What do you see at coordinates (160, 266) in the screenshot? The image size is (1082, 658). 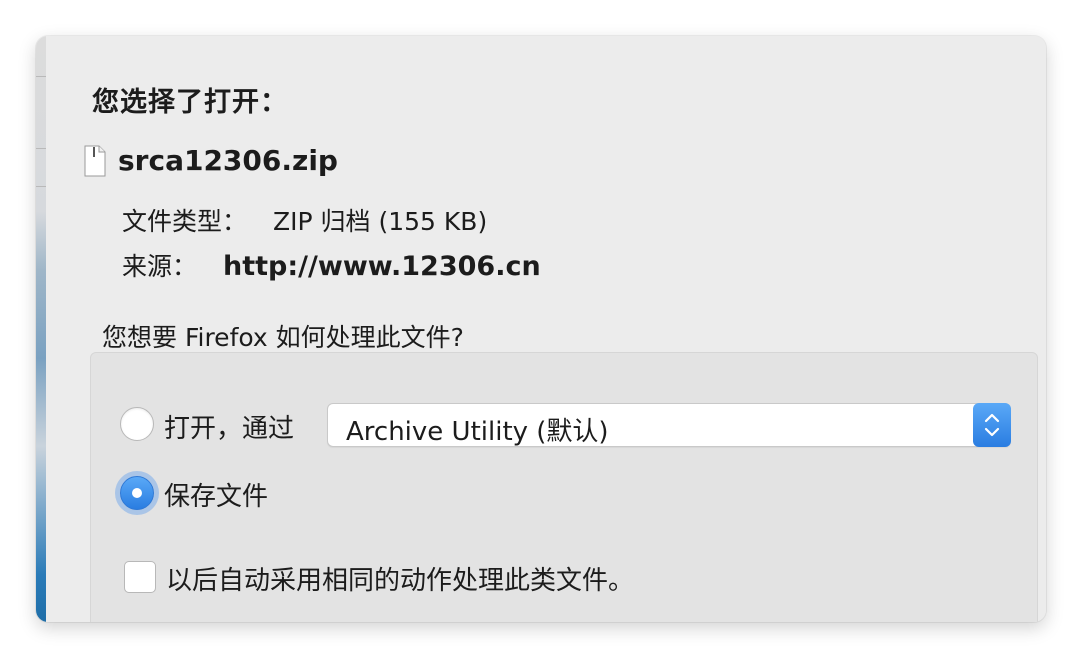 I see `source-label: 来源：` at bounding box center [160, 266].